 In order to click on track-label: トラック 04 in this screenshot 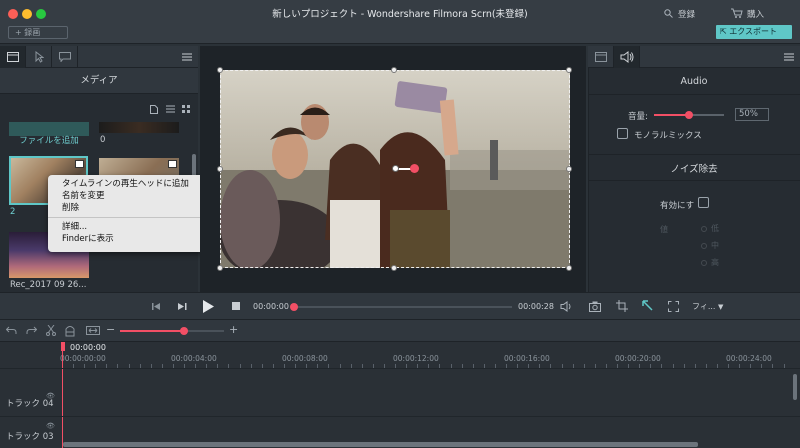, I will do `click(30, 404)`.